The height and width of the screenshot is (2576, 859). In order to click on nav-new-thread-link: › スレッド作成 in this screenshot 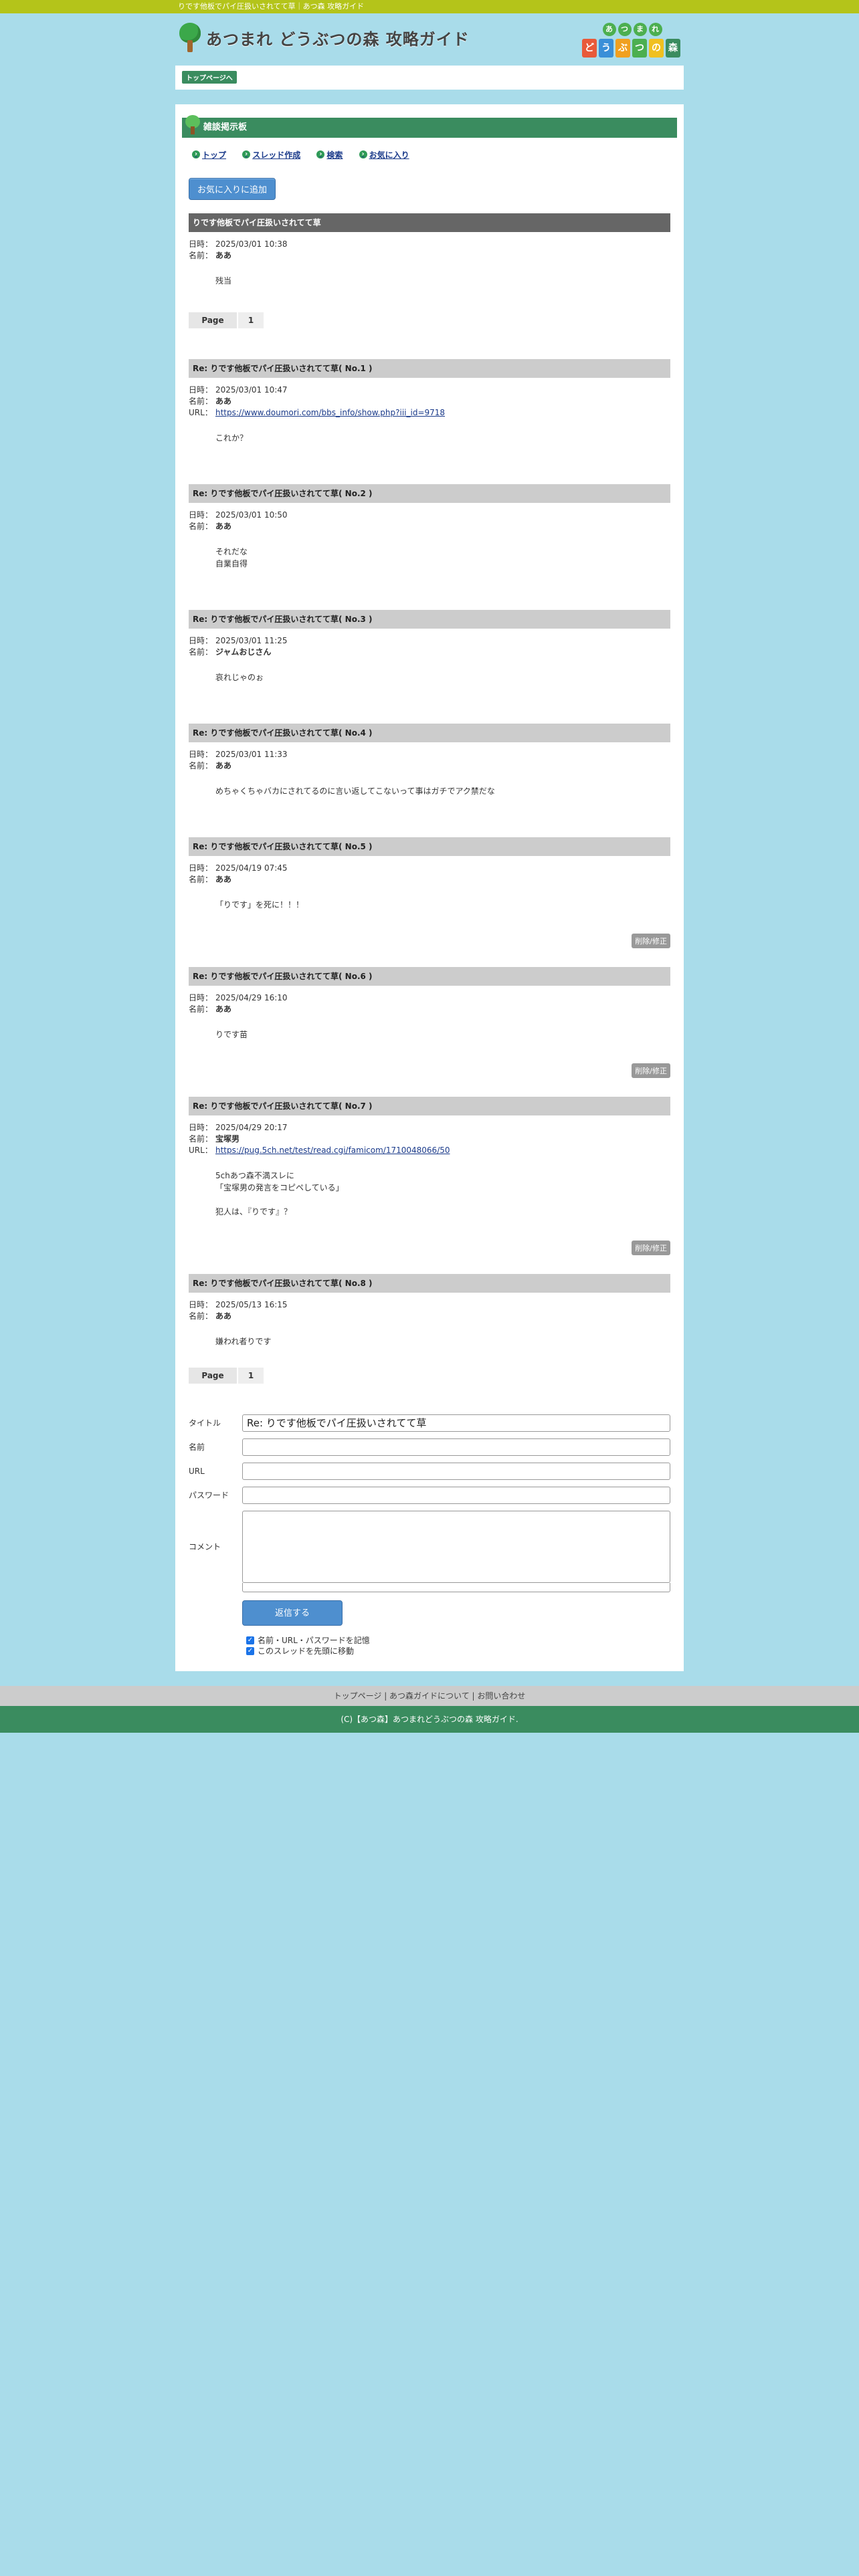, I will do `click(271, 154)`.